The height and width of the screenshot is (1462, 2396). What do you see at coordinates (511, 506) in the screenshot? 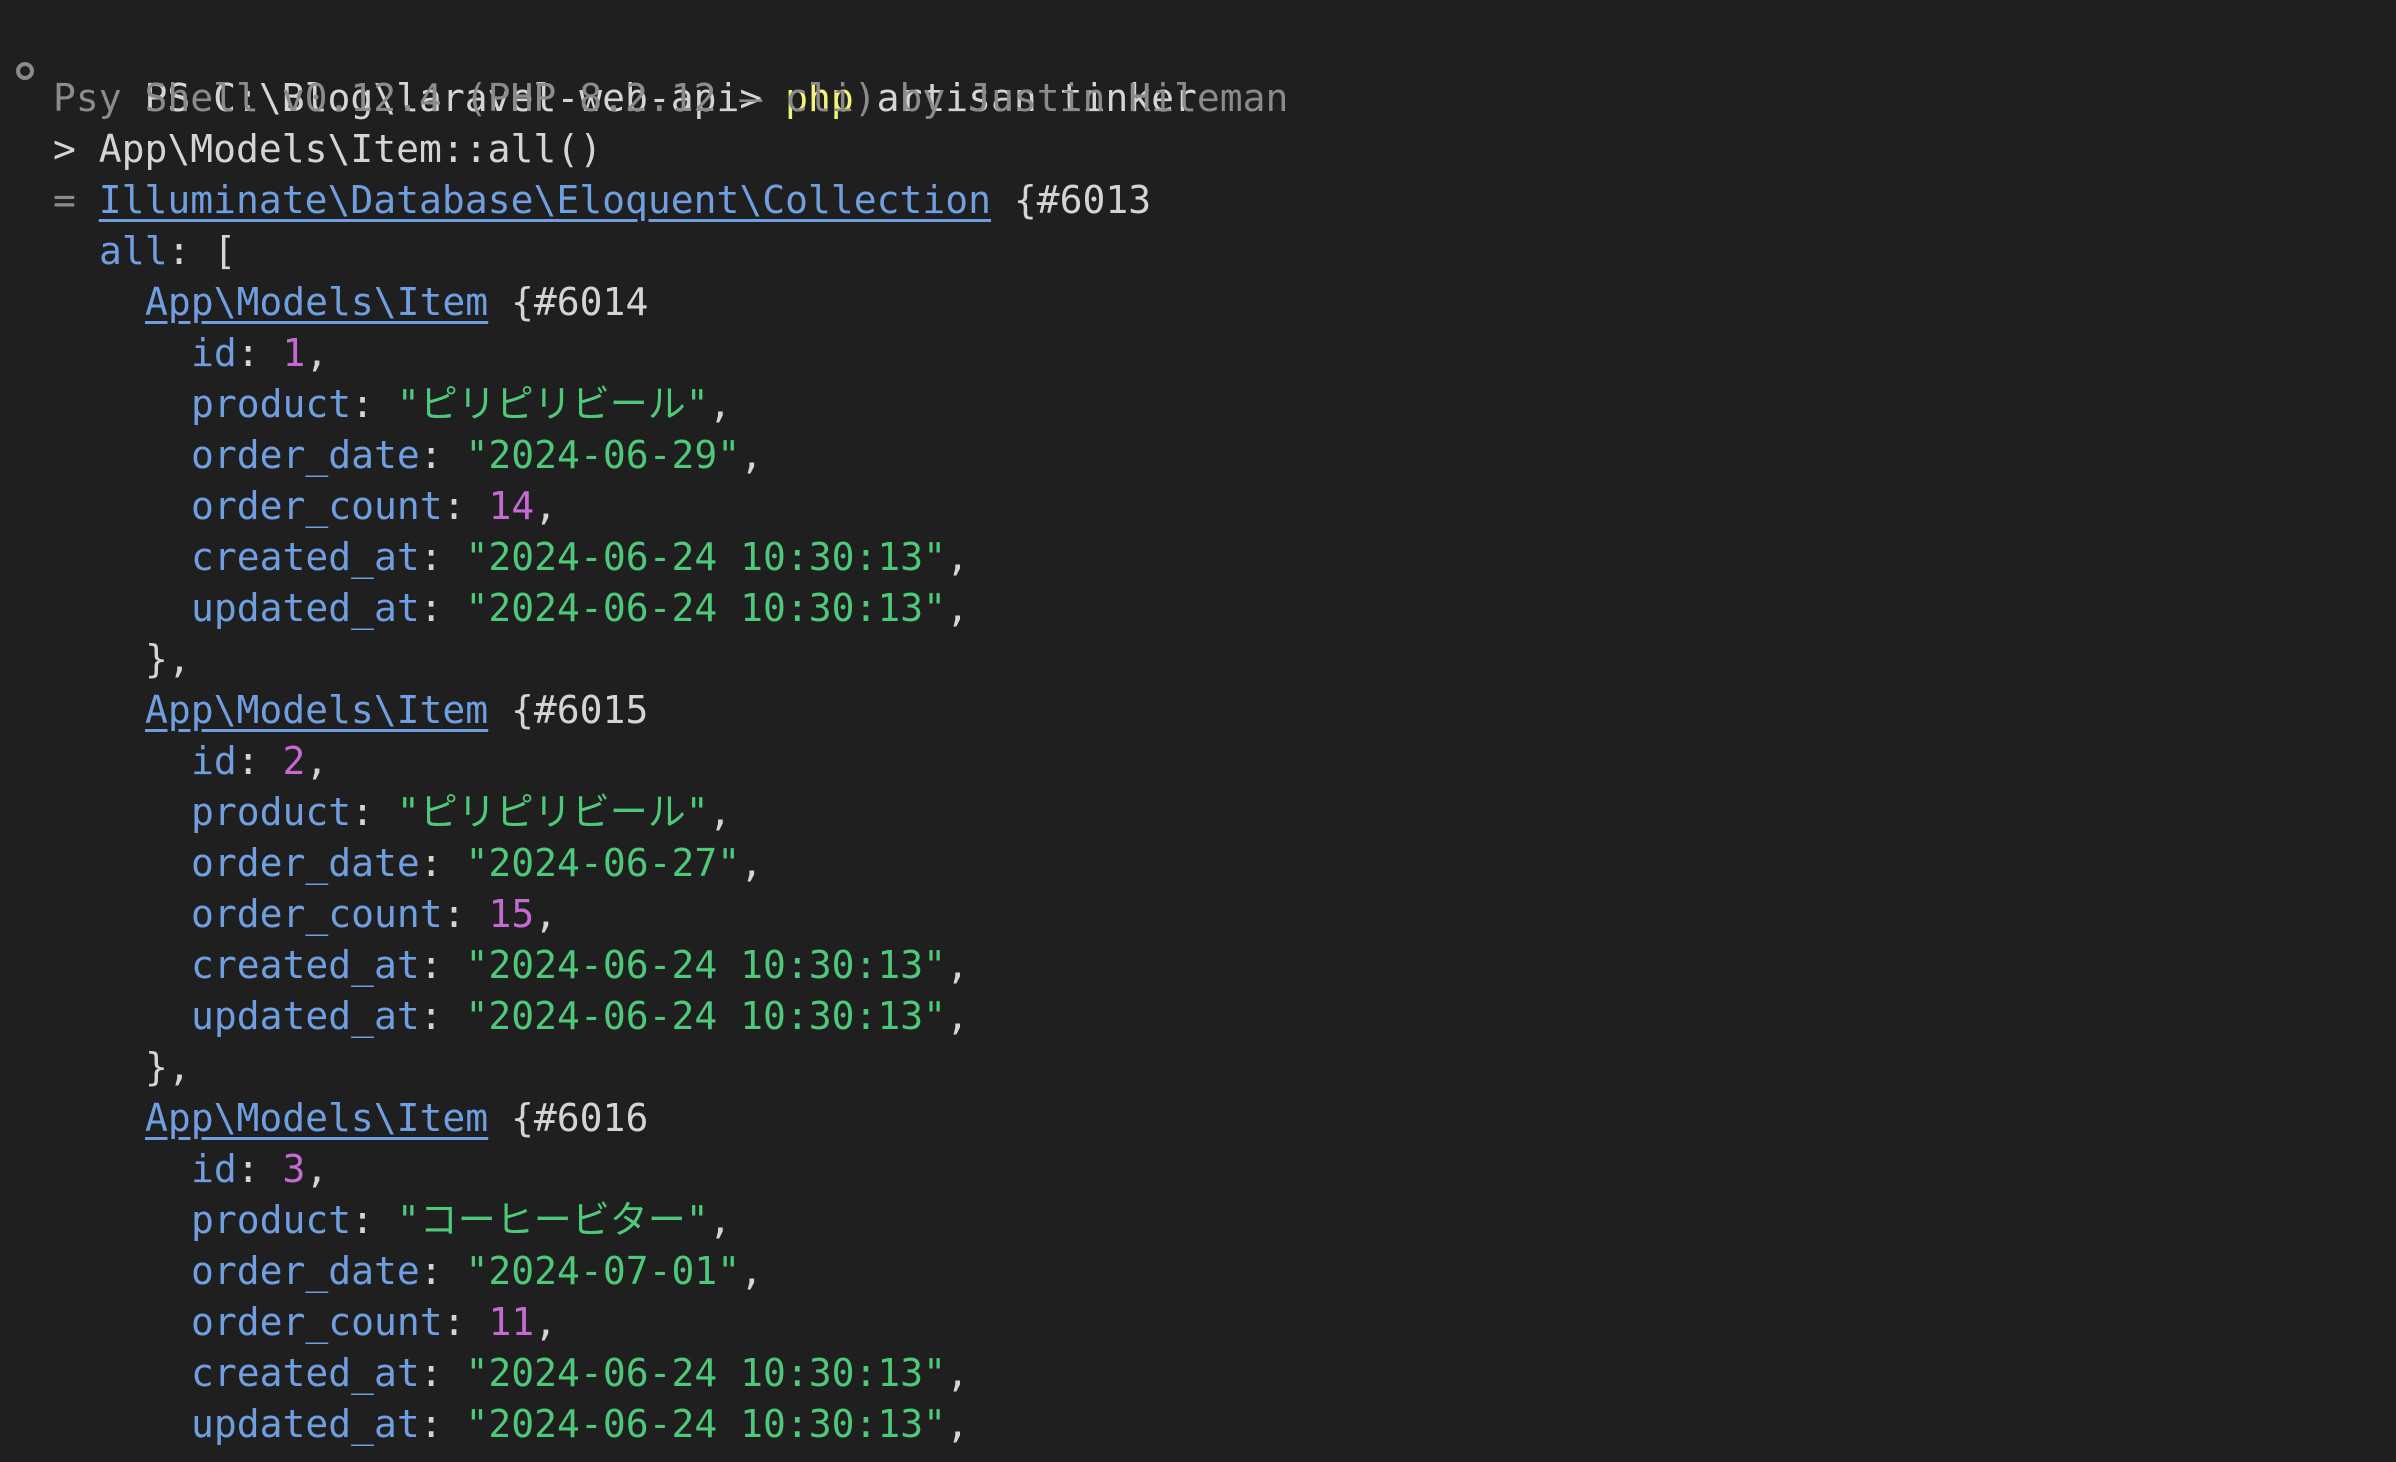
I see `field-value: 14` at bounding box center [511, 506].